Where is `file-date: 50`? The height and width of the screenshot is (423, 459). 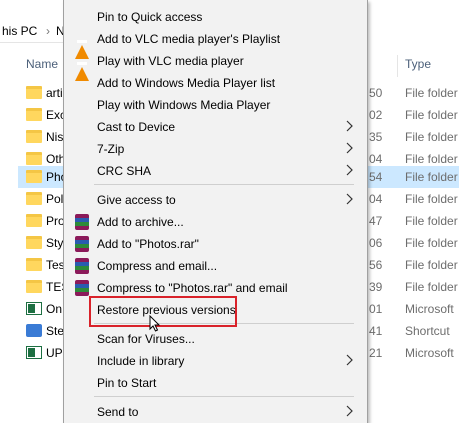 file-date: 50 is located at coordinates (376, 93).